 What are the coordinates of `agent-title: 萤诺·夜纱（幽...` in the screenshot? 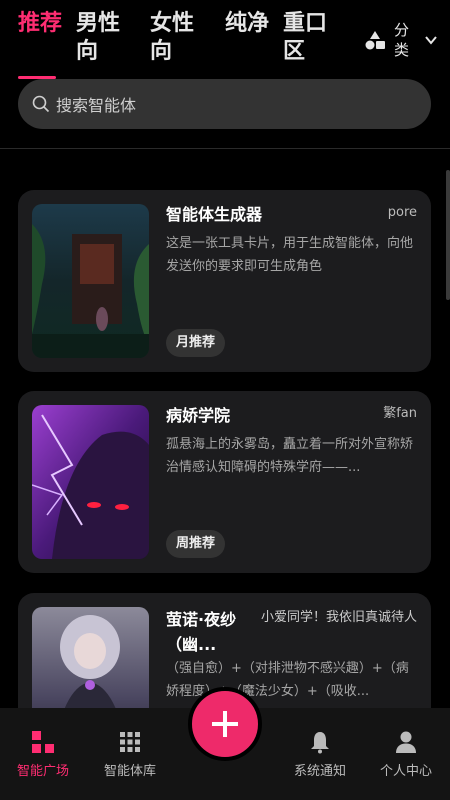 It's located at (201, 632).